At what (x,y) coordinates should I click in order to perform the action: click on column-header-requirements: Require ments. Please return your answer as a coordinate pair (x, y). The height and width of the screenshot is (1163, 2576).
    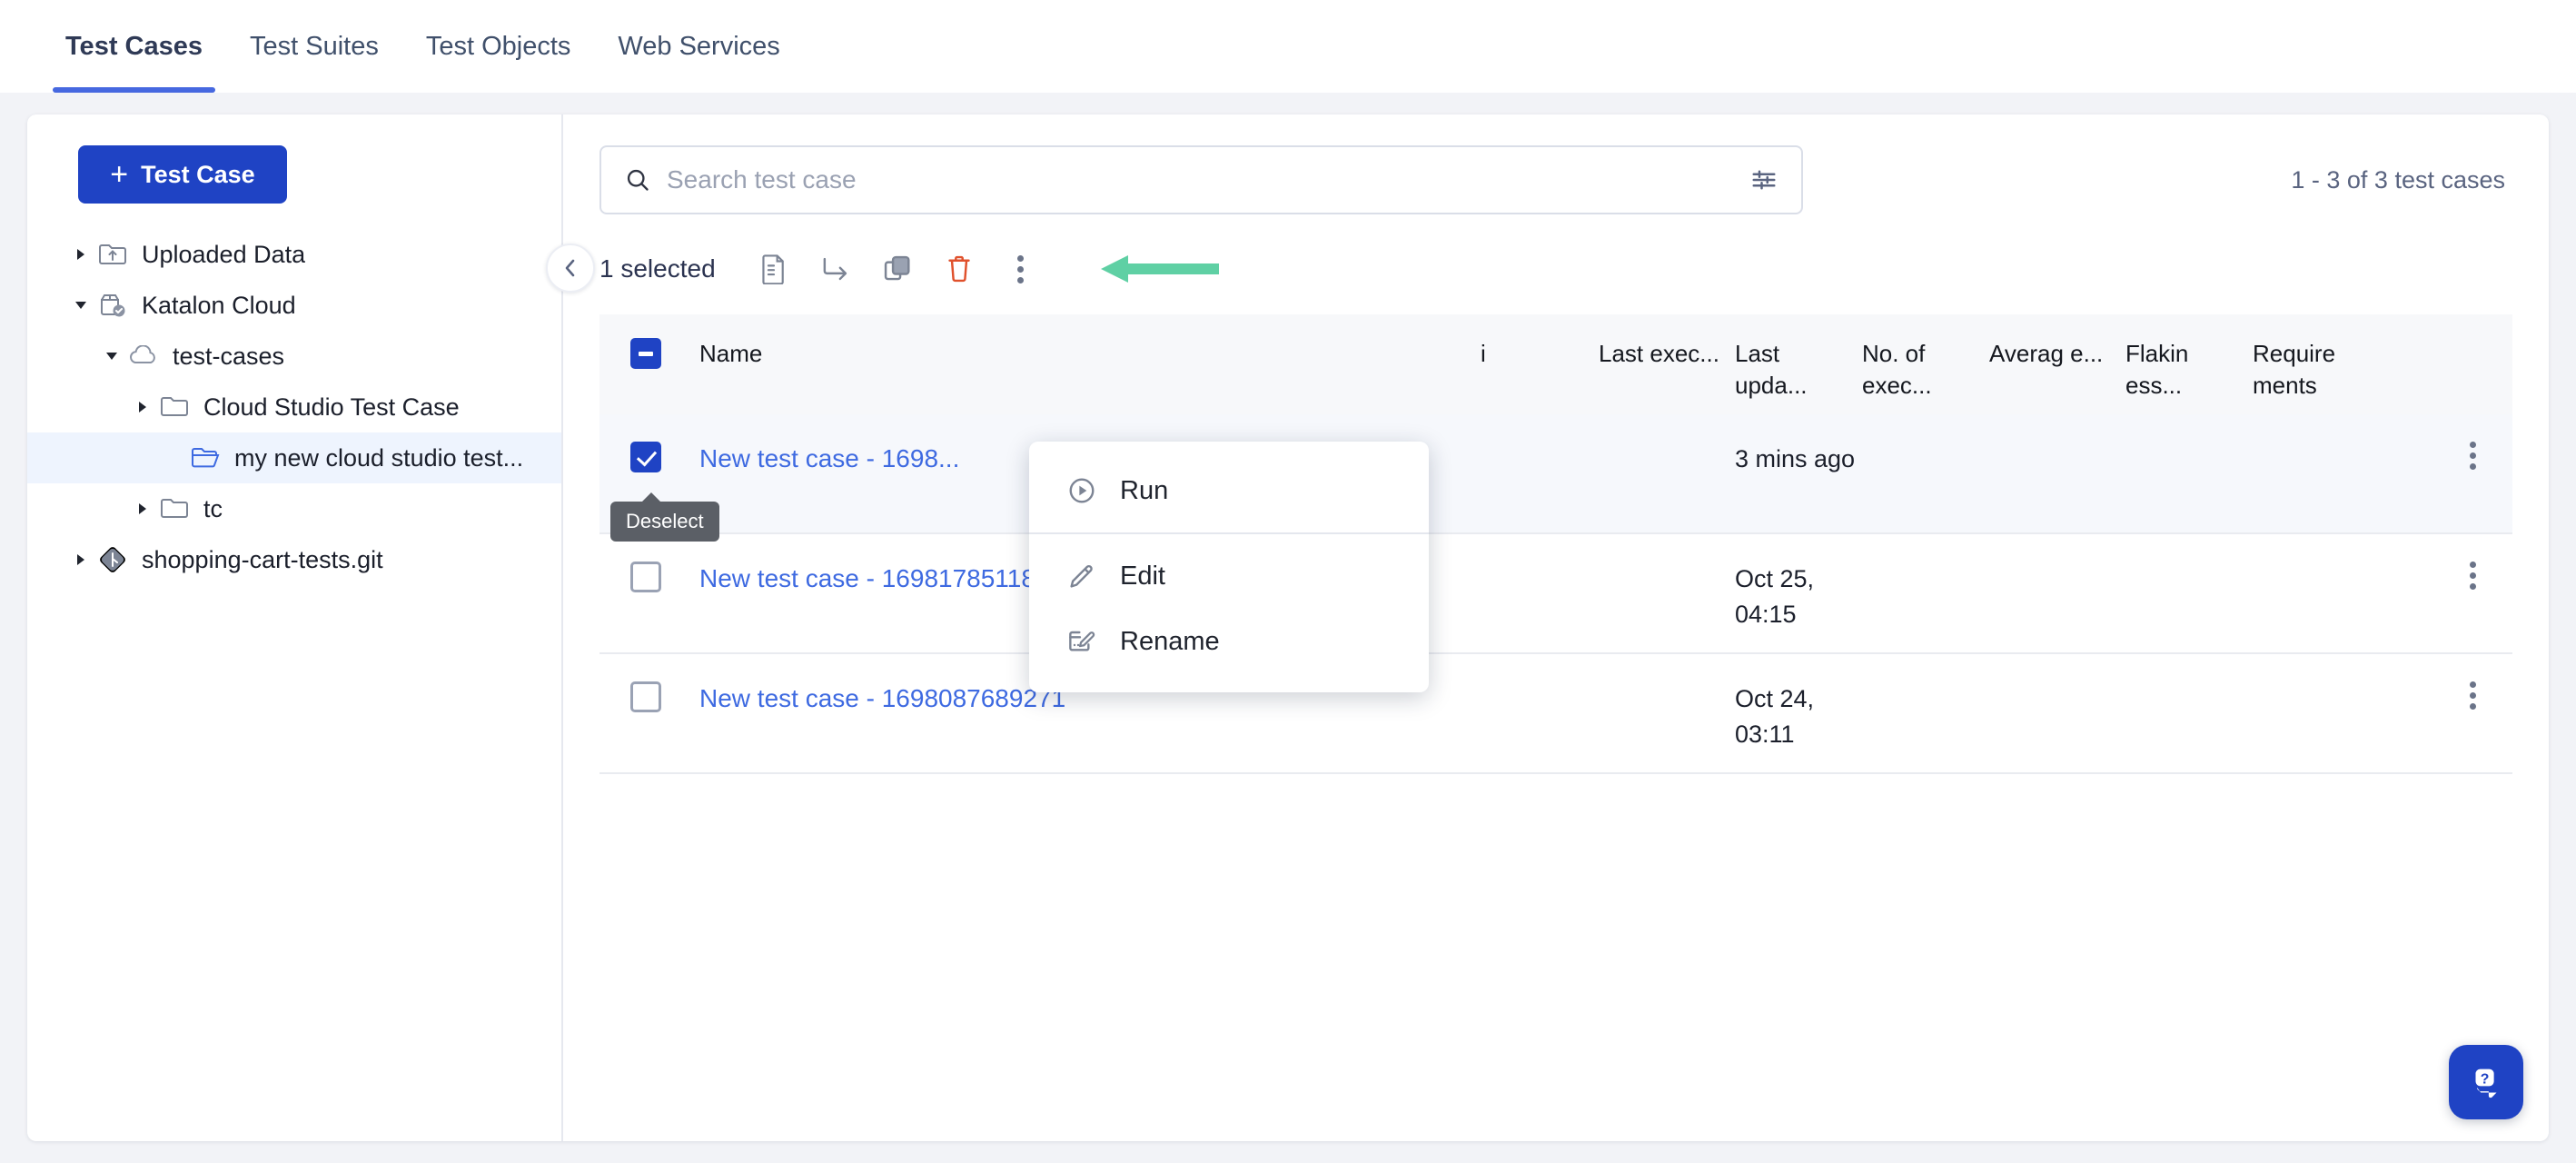
    Looking at the image, I should click on (2330, 370).